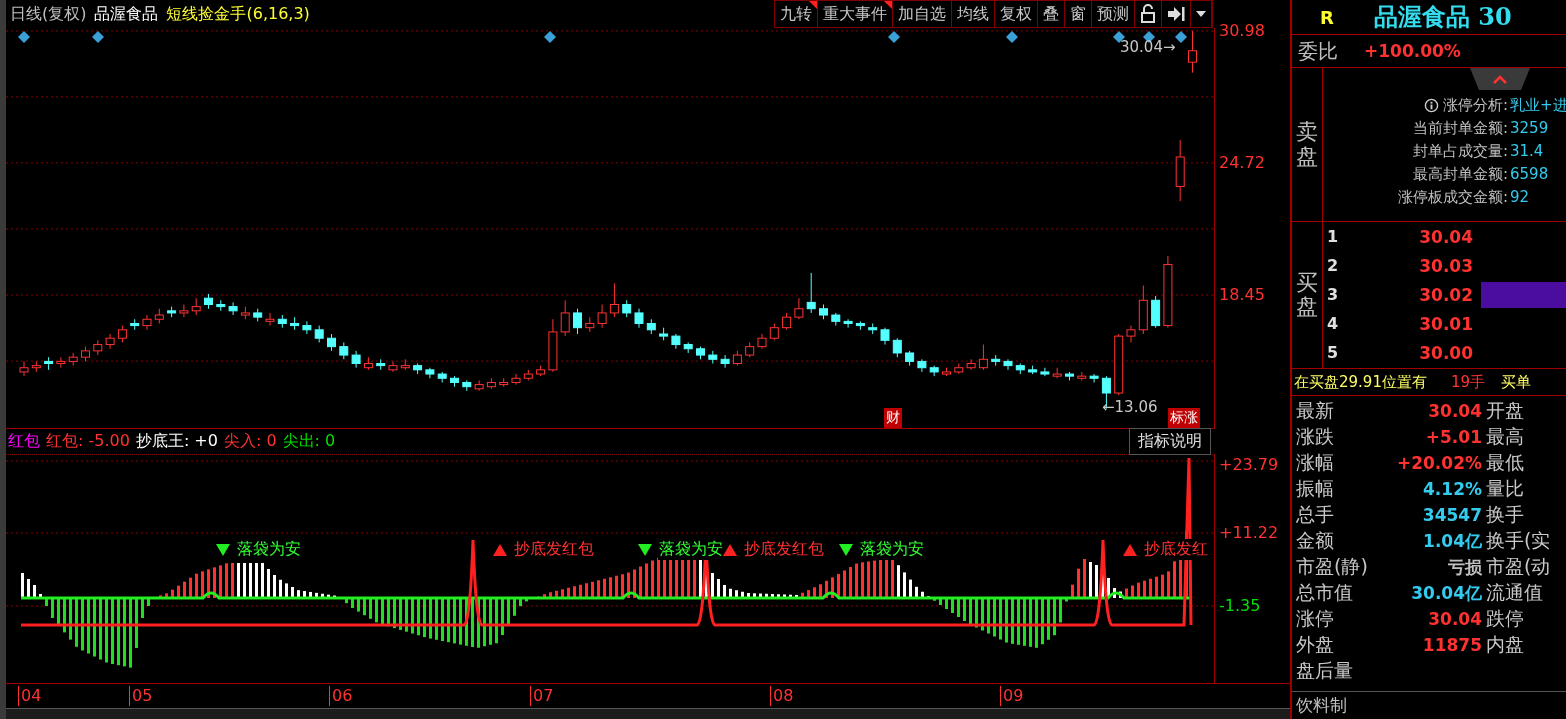 The image size is (1566, 719). I want to click on analysis-value: 3259, so click(1529, 128).